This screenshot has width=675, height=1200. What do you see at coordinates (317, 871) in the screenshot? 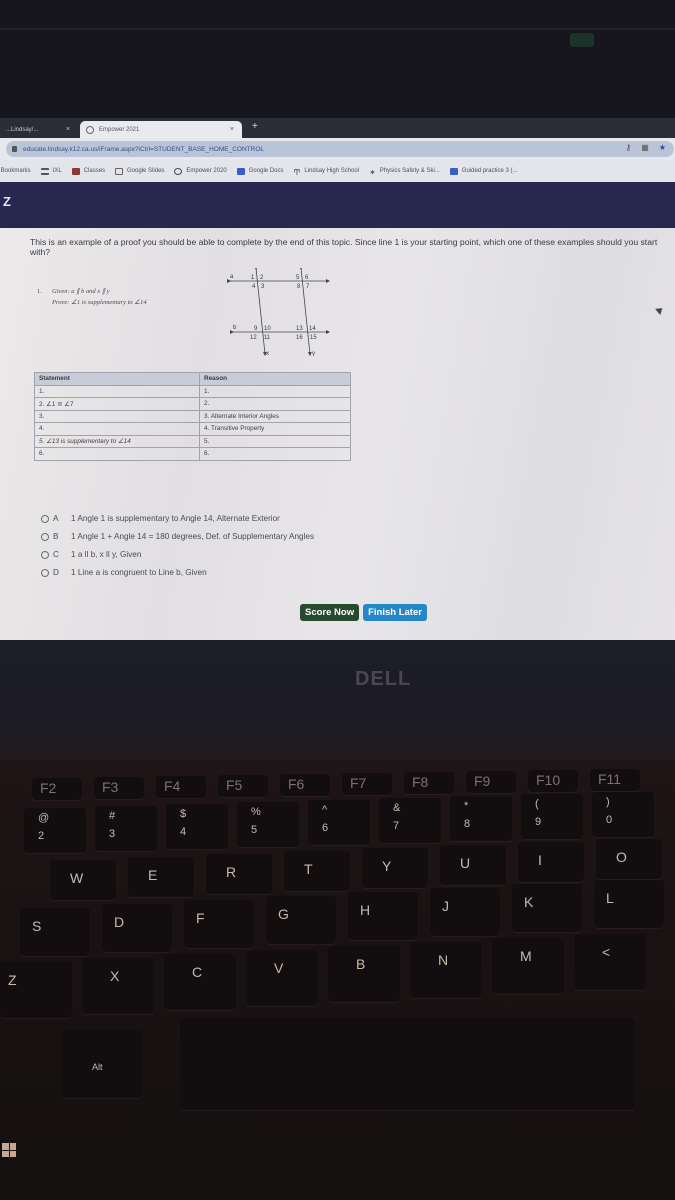
I see `key-t: T` at bounding box center [317, 871].